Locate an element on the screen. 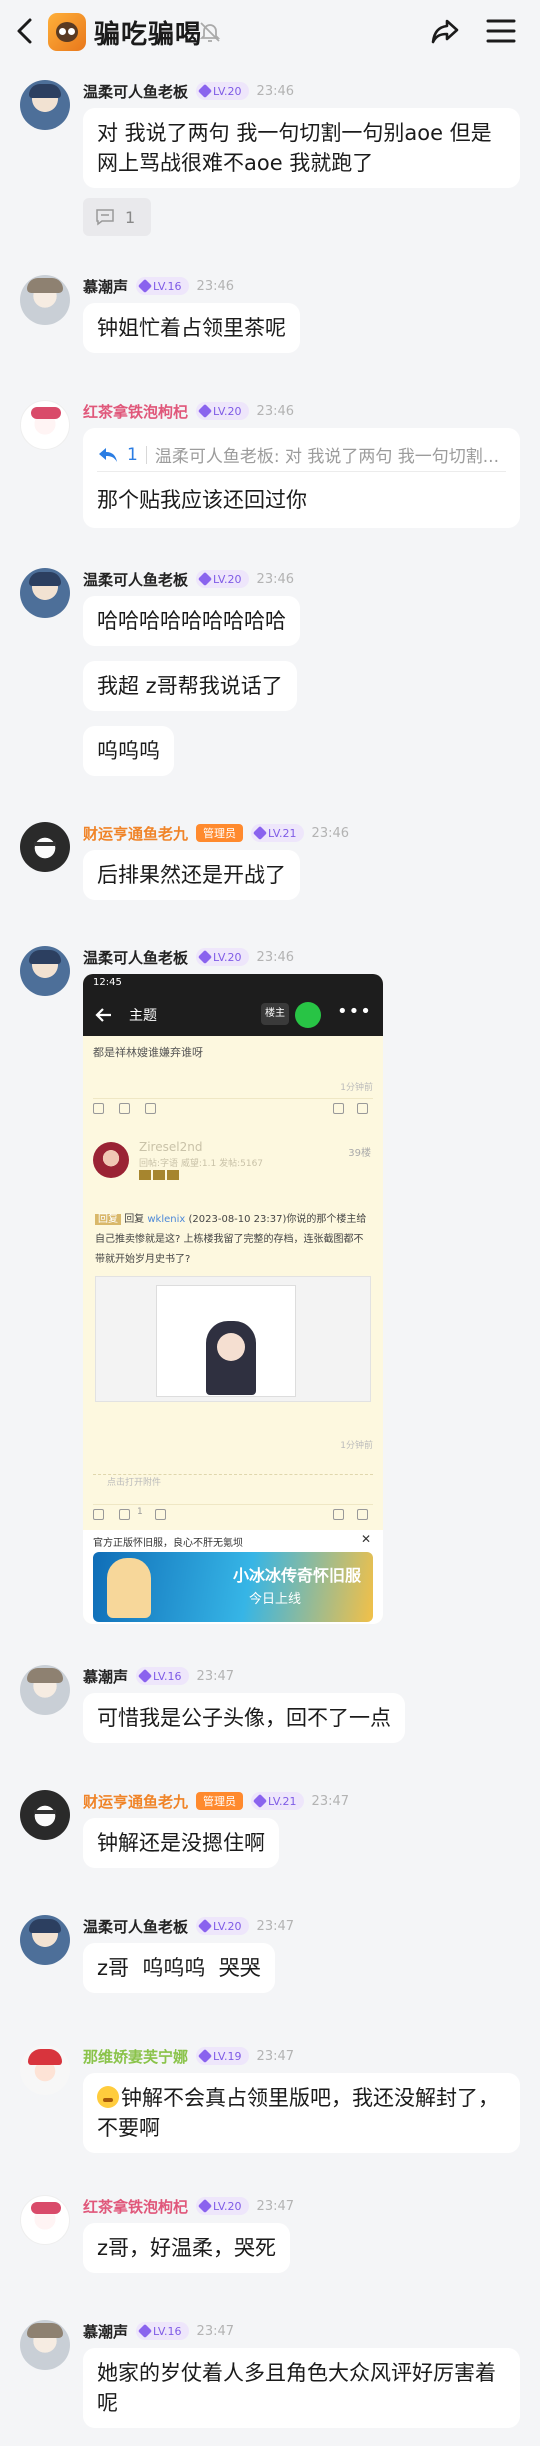  message-header: 红茶拿铁泡枸杞 LV.20 23:46 is located at coordinates (188, 411).